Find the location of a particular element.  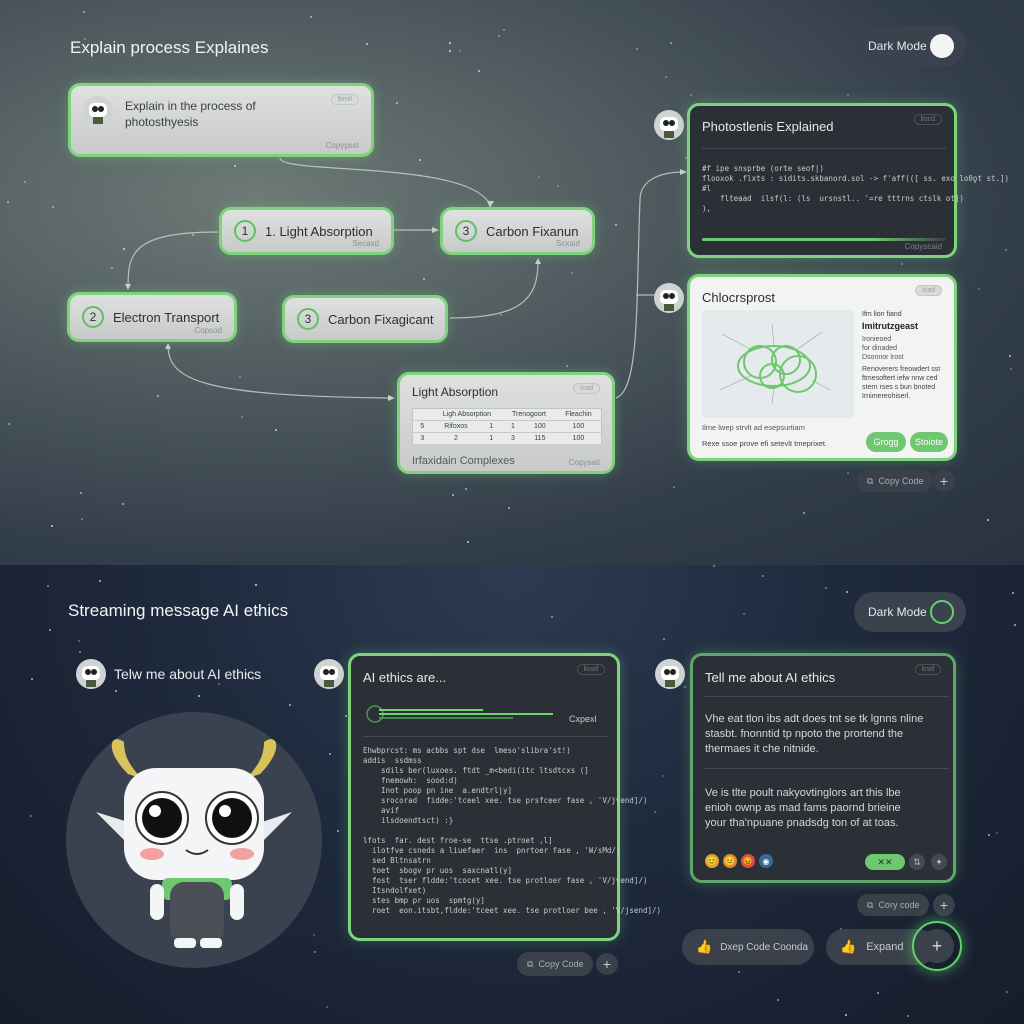

copy-icon: ⧉ is located at coordinates (870, 480).